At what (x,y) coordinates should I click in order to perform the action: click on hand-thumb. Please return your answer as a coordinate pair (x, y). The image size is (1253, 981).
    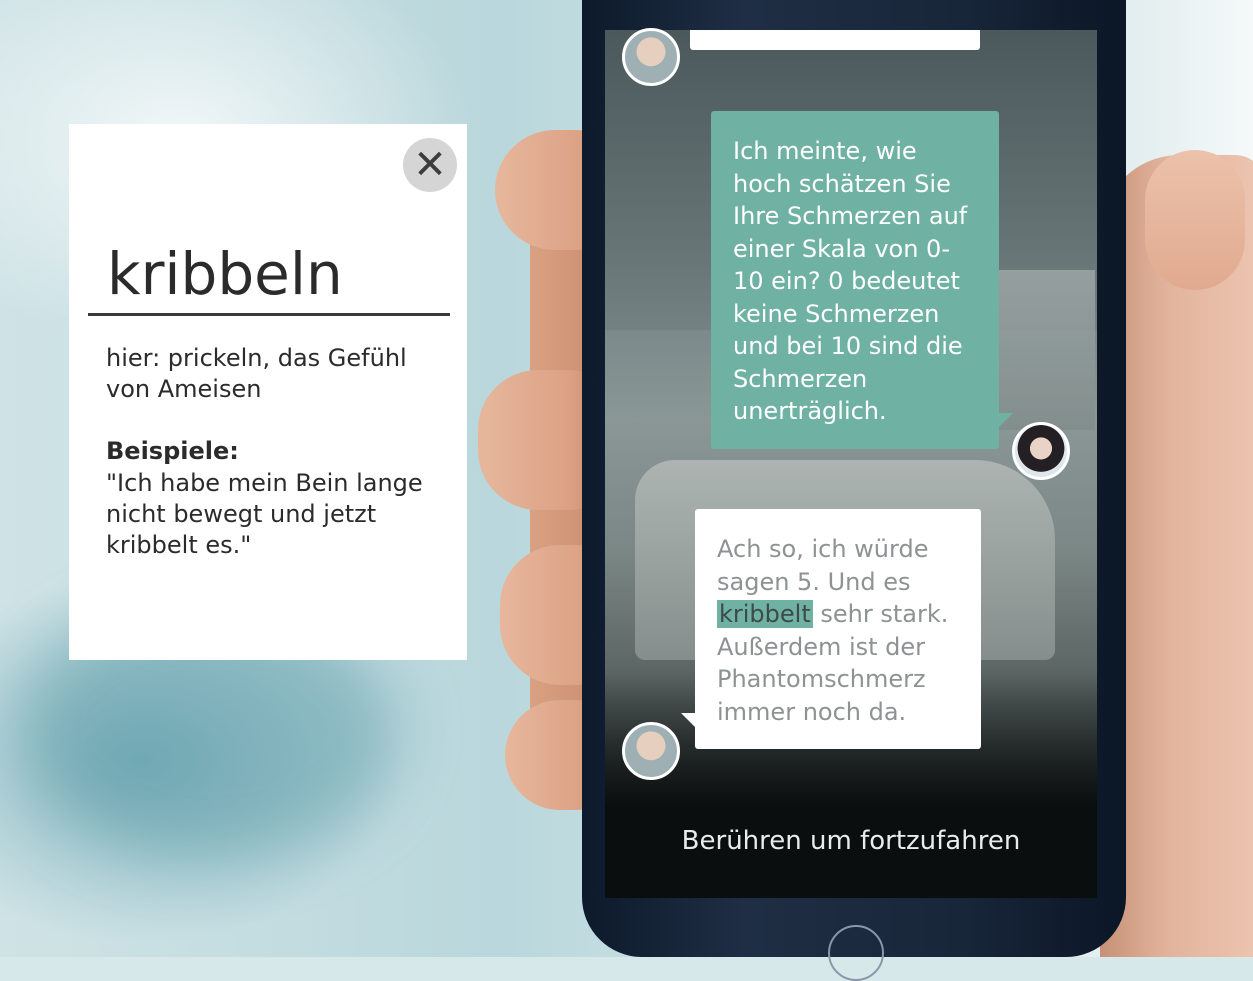
    Looking at the image, I should click on (1195, 220).